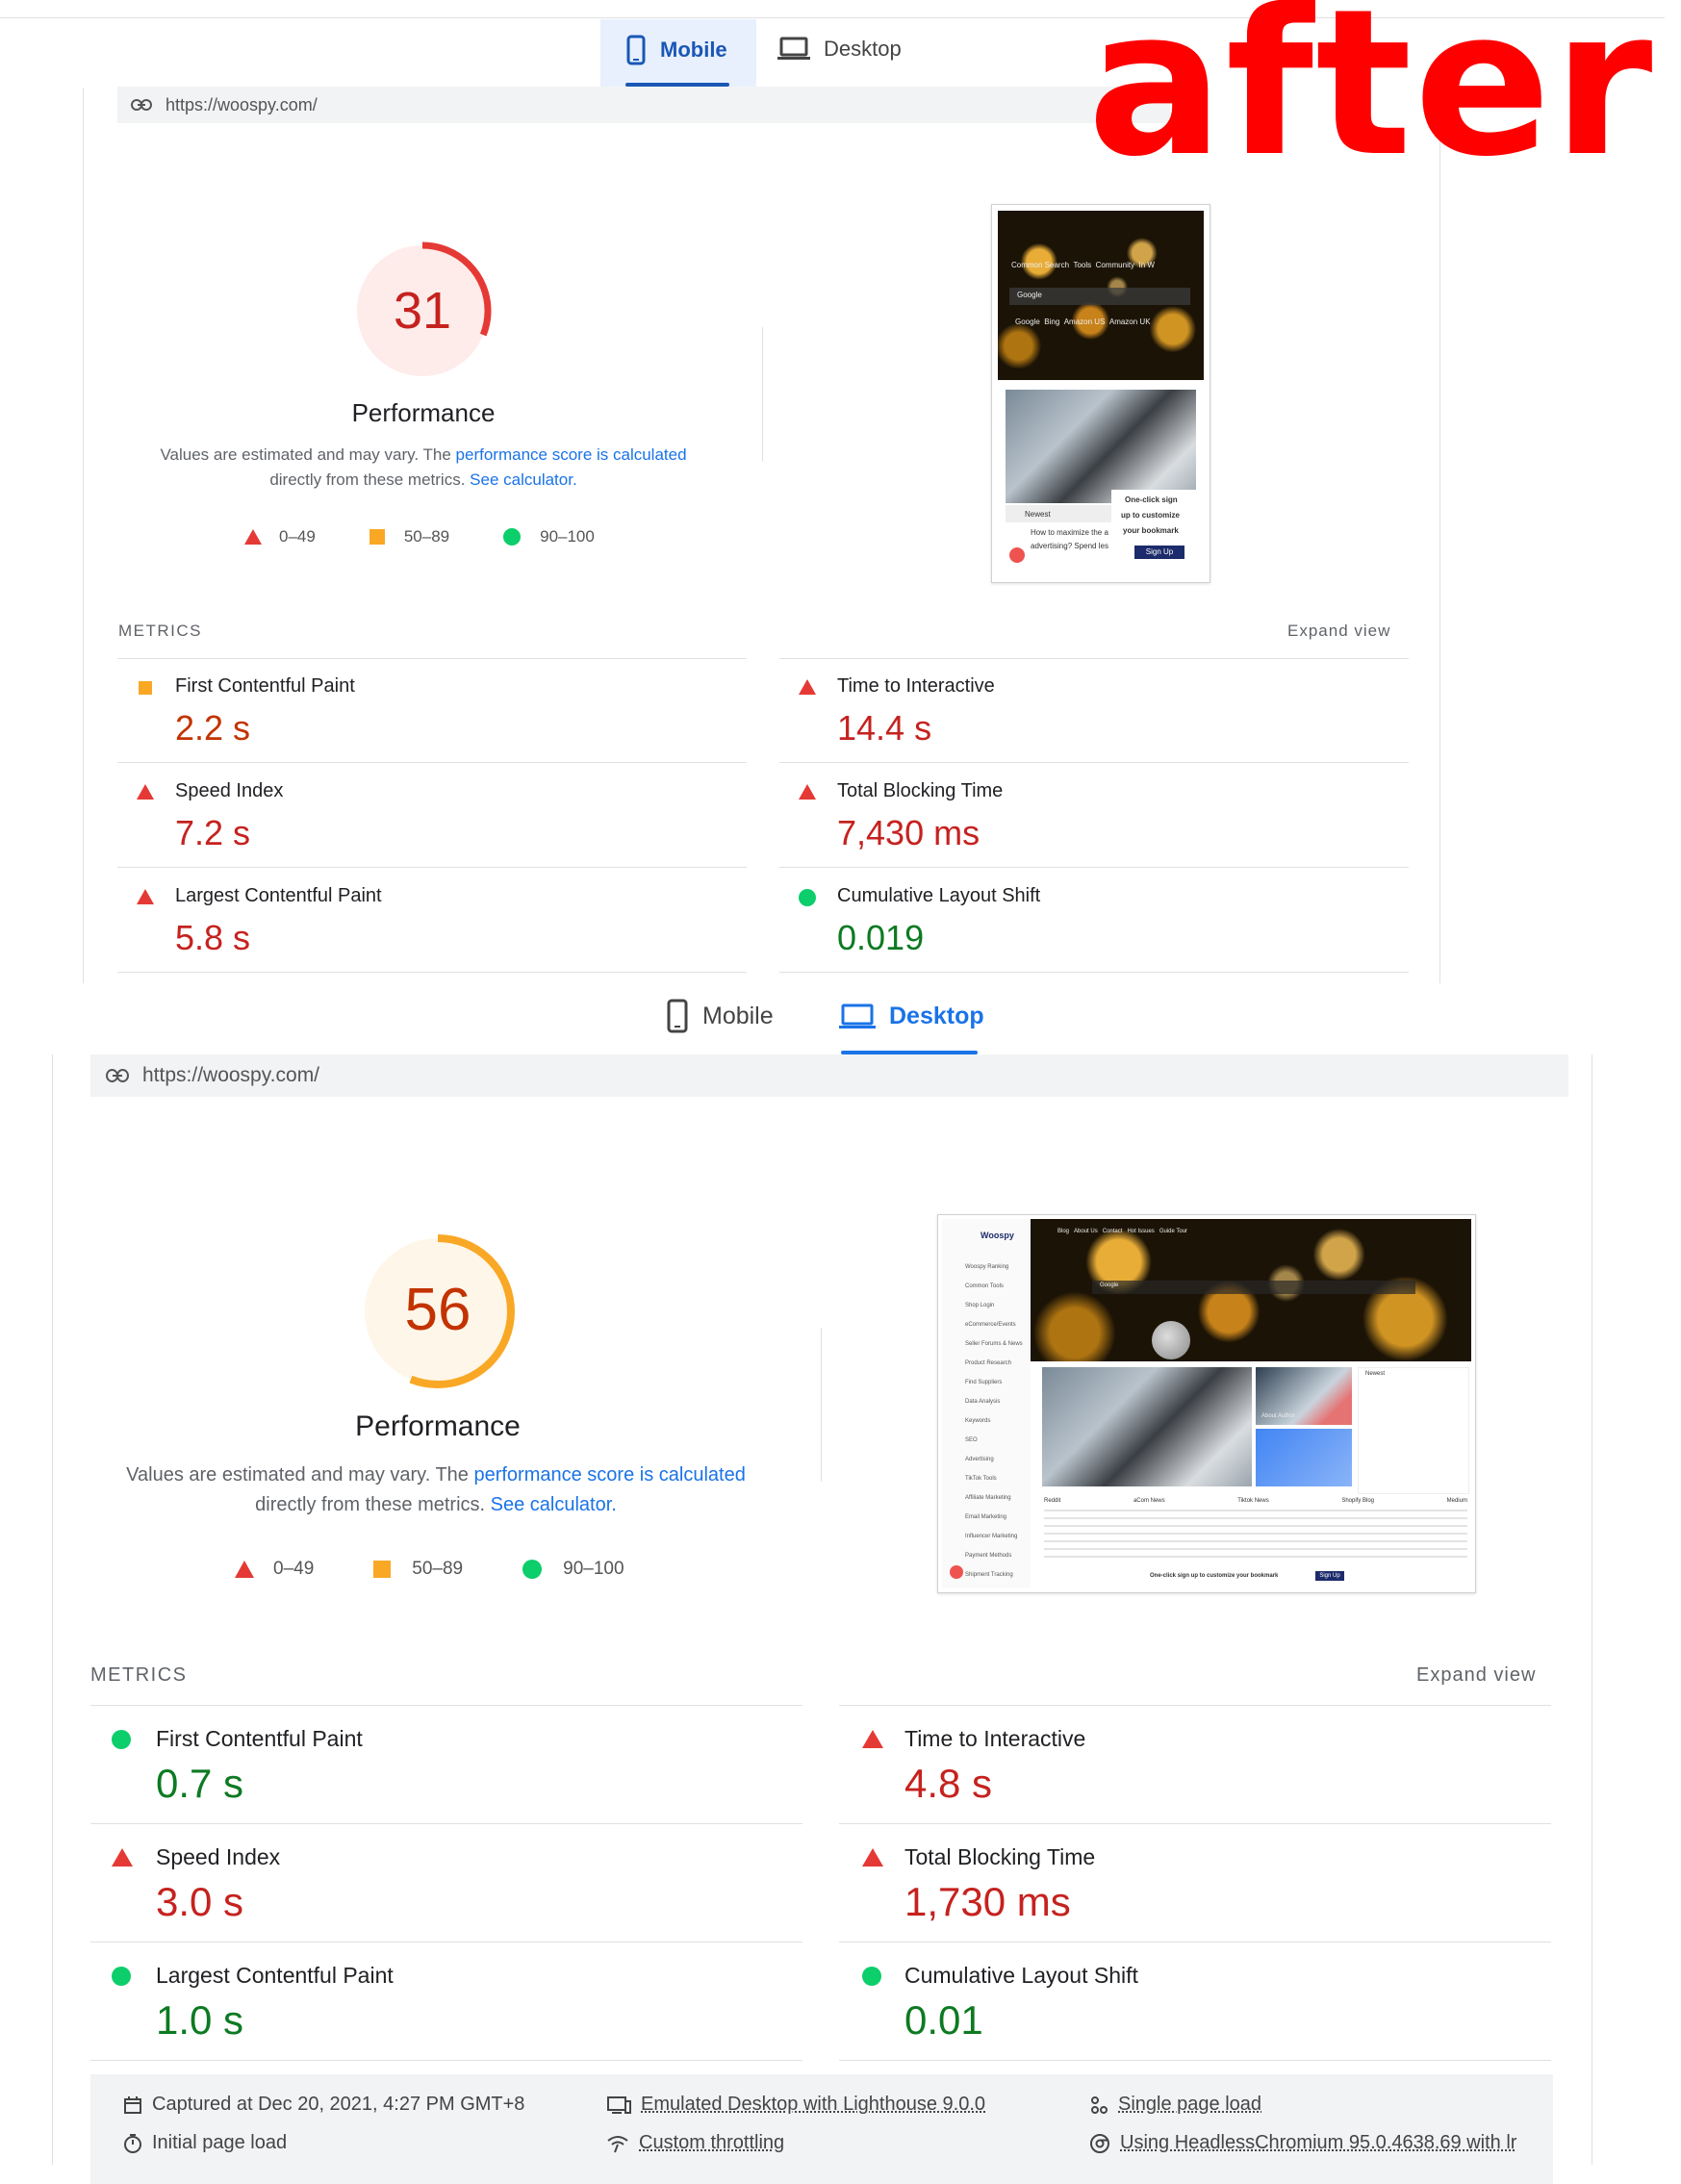  I want to click on thumb-signup-1: One-click sign, so click(1151, 500).